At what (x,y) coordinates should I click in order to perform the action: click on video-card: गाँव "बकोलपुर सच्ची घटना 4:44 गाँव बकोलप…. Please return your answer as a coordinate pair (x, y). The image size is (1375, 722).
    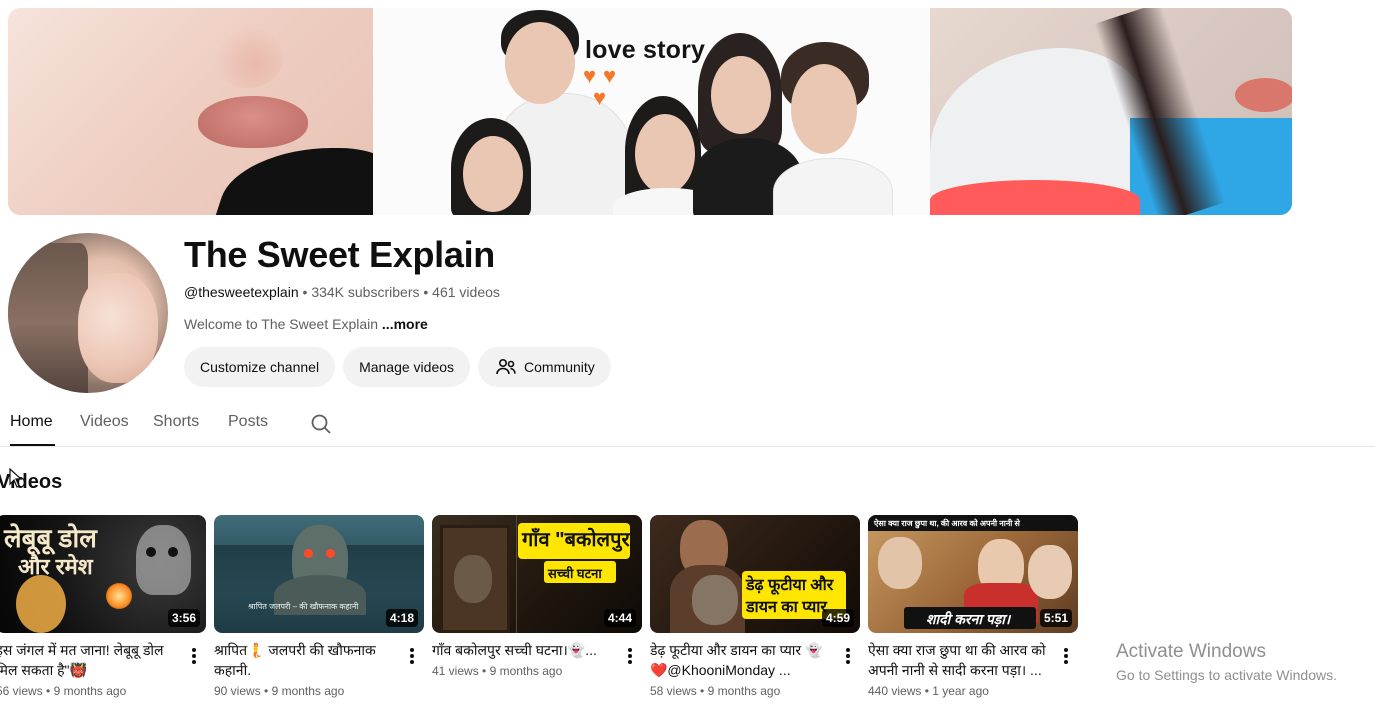
    Looking at the image, I should click on (537, 596).